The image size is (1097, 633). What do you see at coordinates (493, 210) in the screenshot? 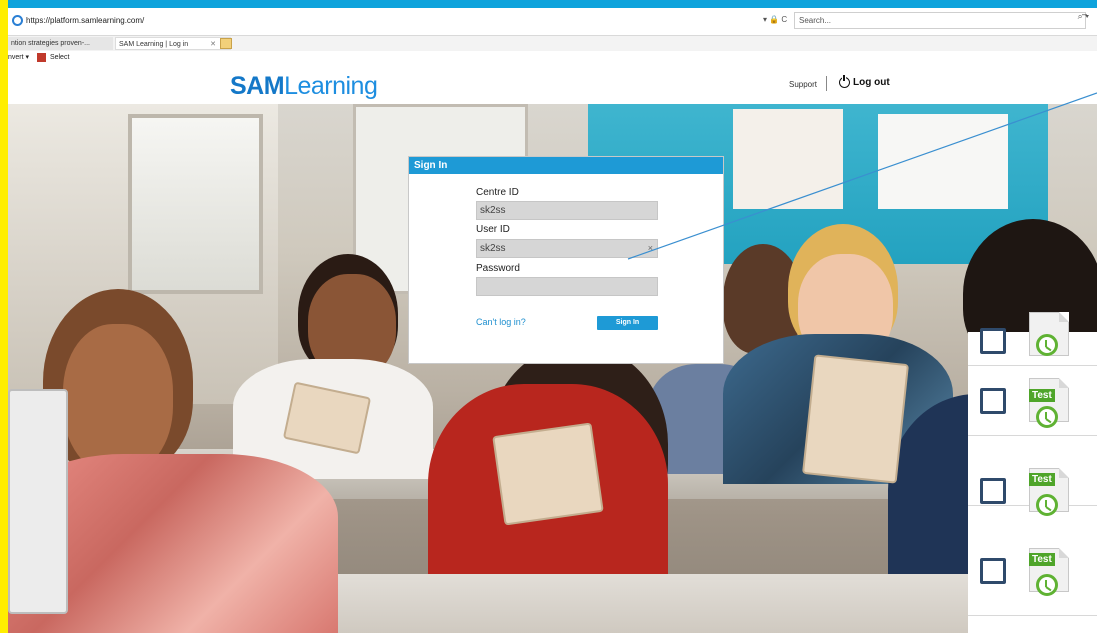
I see `centre-id-value: sk2ss` at bounding box center [493, 210].